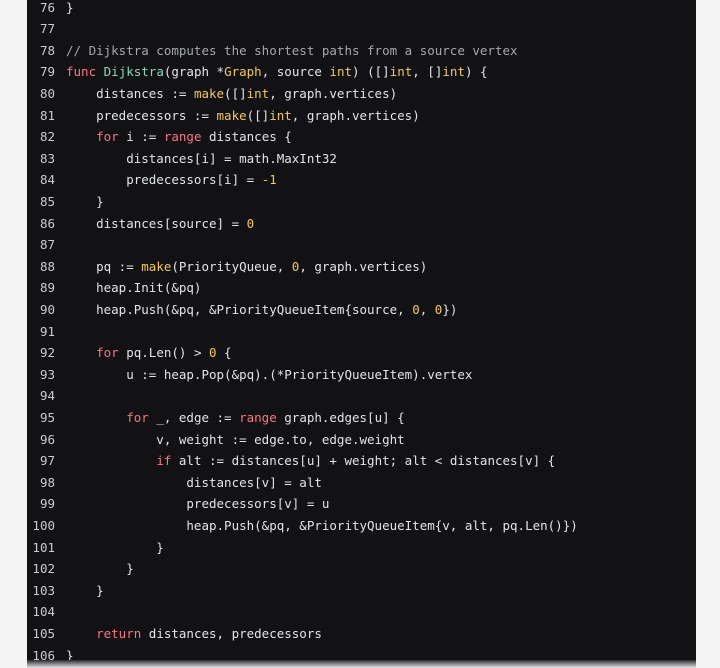  What do you see at coordinates (129, 353) in the screenshot?
I see `code-line: 92 for pq.Len() > 0 {` at bounding box center [129, 353].